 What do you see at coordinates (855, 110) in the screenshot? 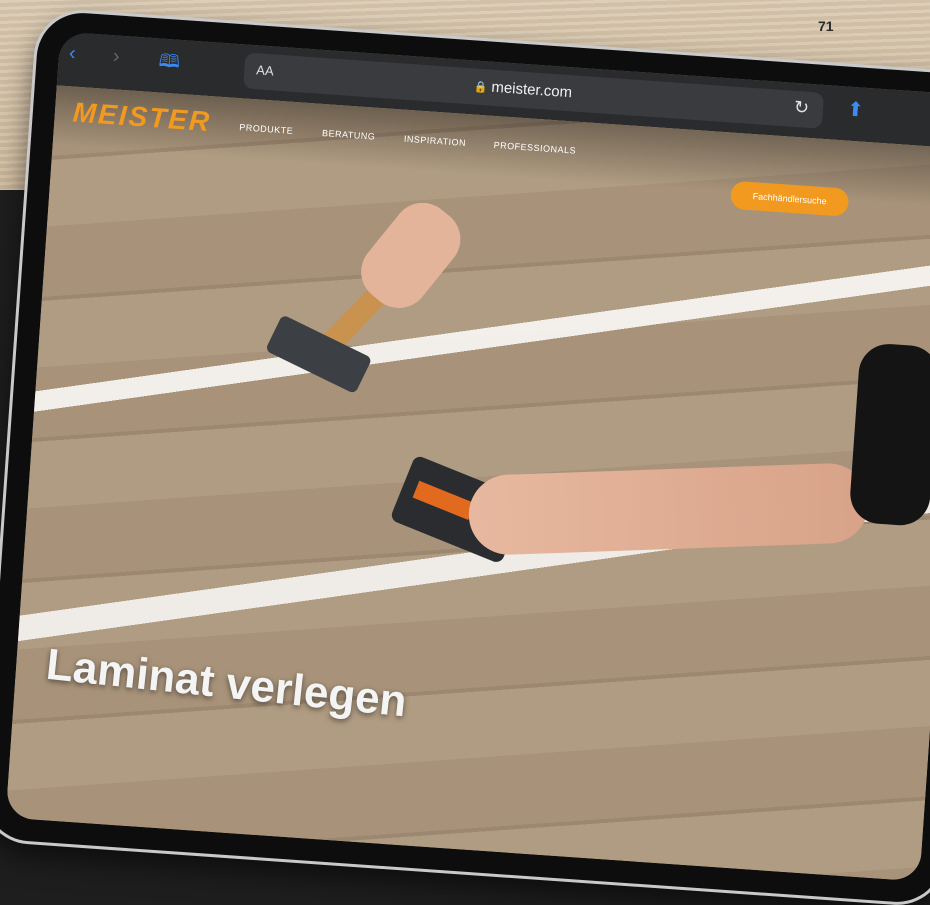
I see `share-icon: ⬆` at bounding box center [855, 110].